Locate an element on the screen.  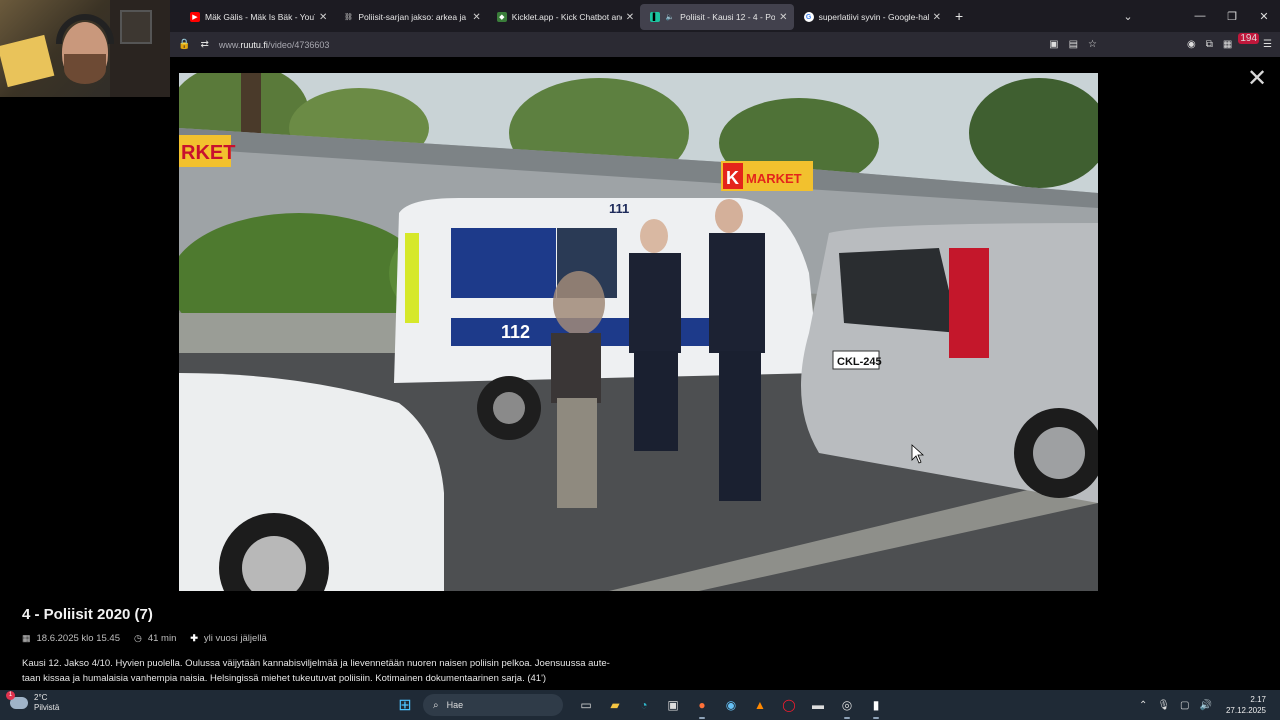
extension-badge-count: 194 is located at coordinates (1249, 38).